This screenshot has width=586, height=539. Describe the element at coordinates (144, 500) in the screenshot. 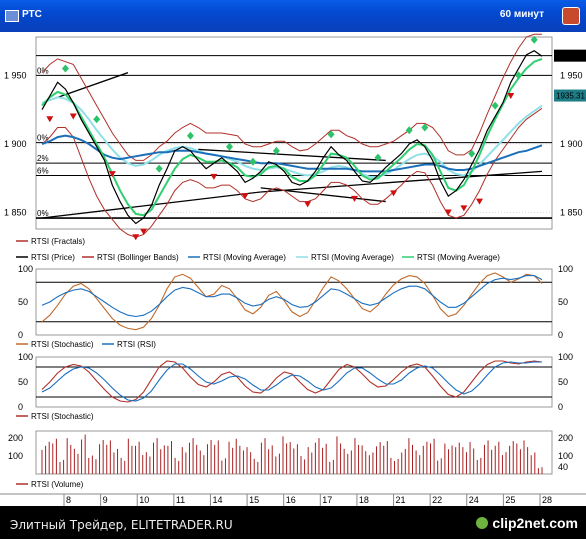

I see `x-axis-tick-label: 10` at that location.